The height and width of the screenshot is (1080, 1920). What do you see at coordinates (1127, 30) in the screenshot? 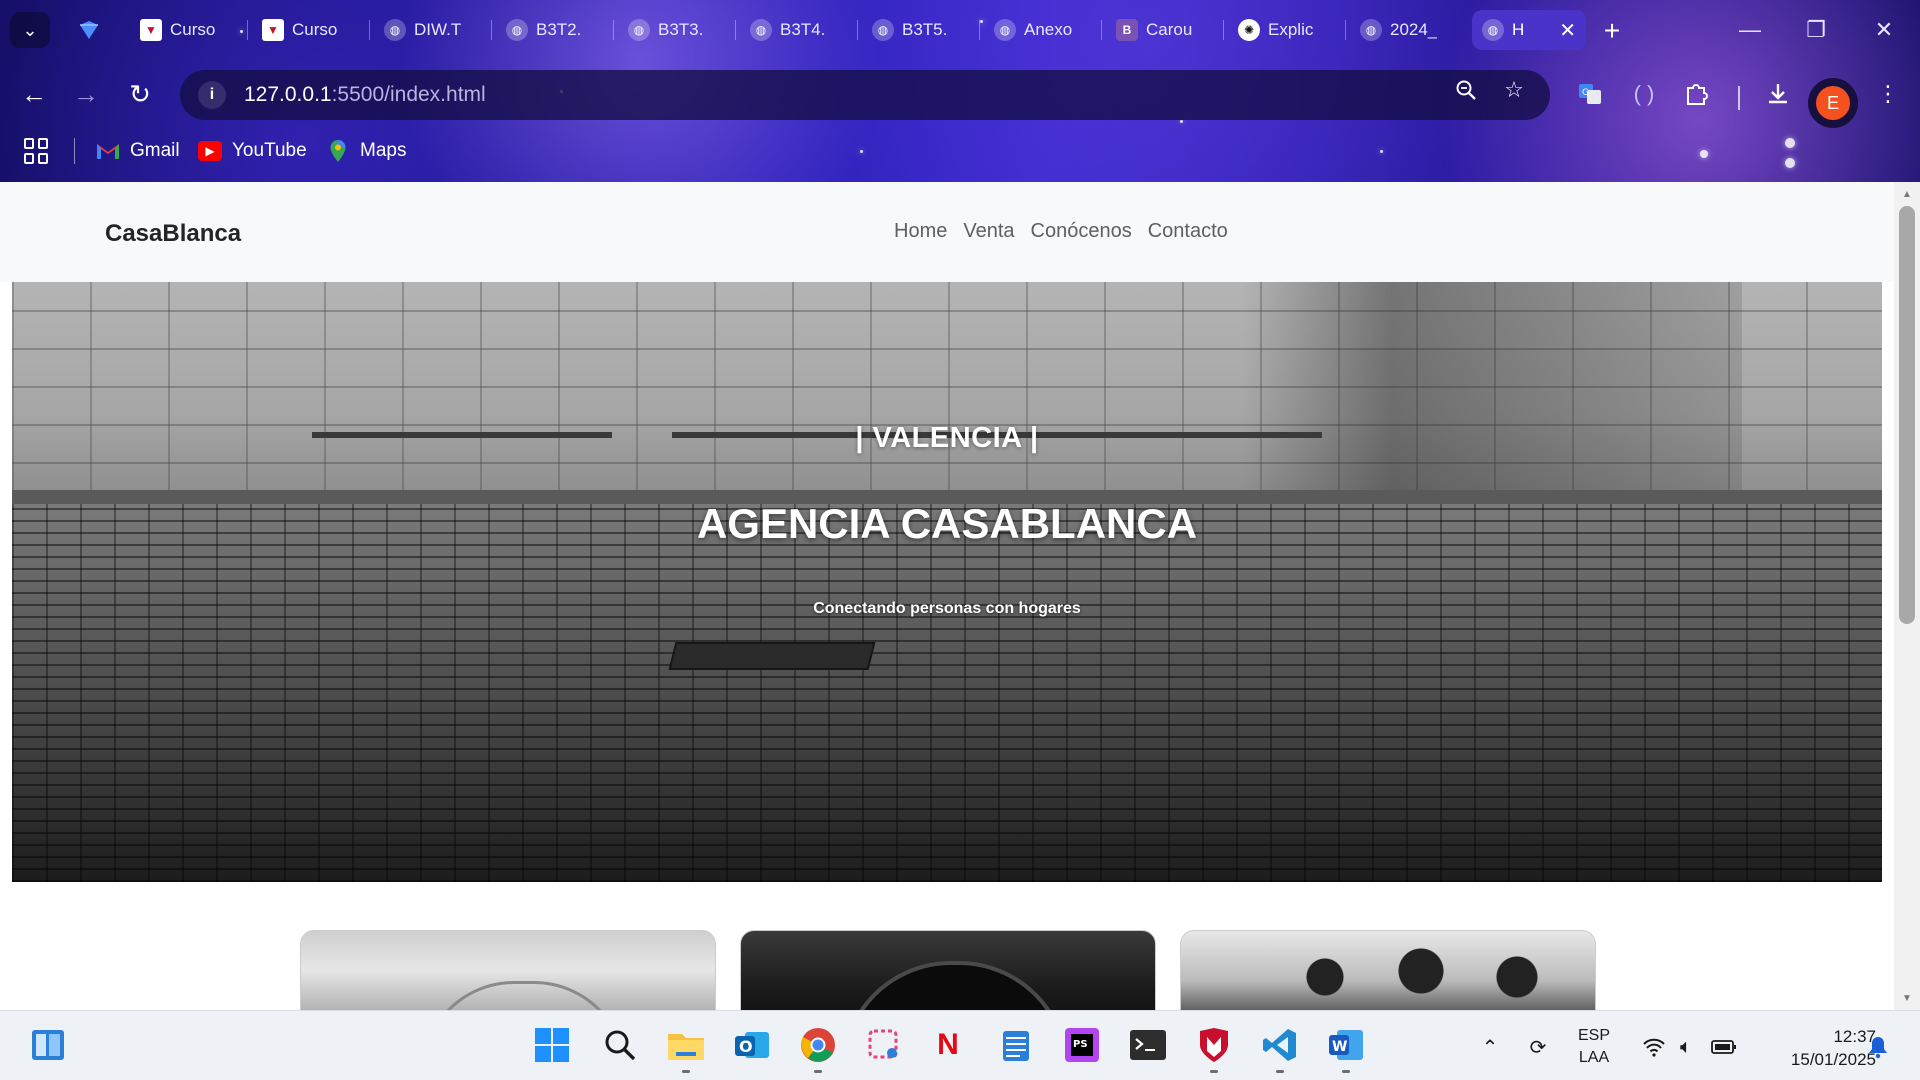
I see `bootstrap-icon: B` at bounding box center [1127, 30].